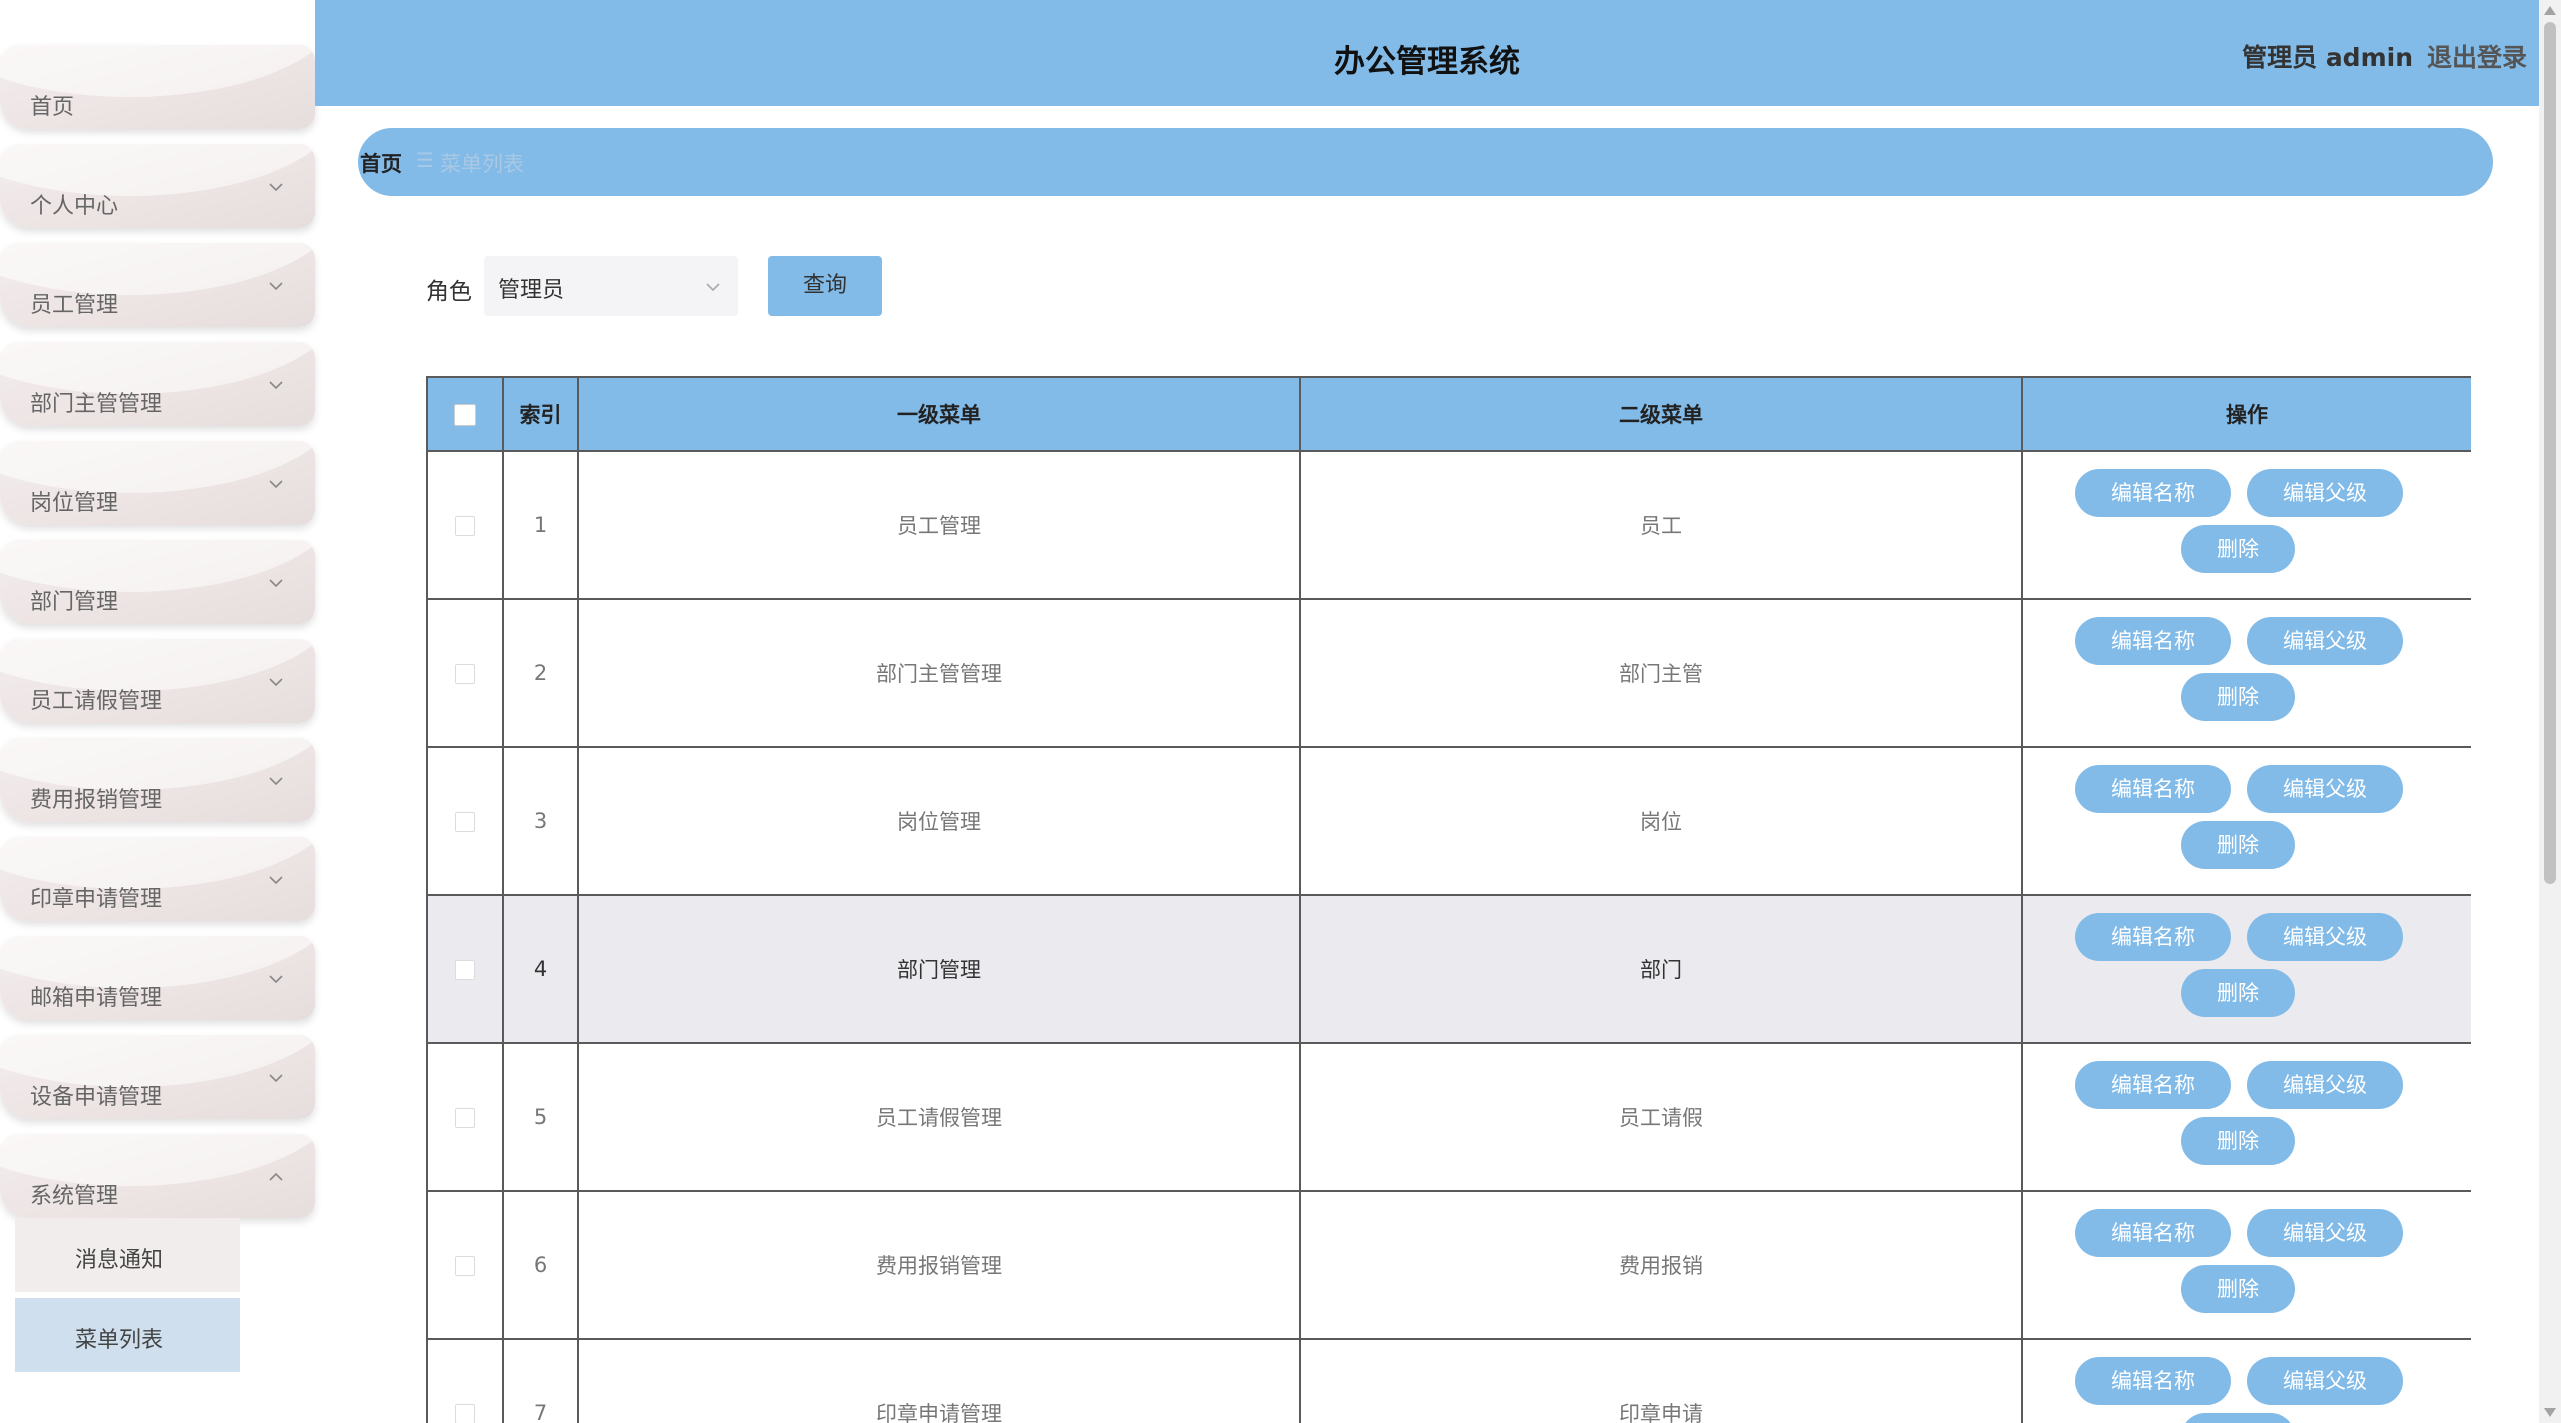 The width and height of the screenshot is (2561, 1423). I want to click on sidebar-item-personal-center: 个人中心, so click(157, 186).